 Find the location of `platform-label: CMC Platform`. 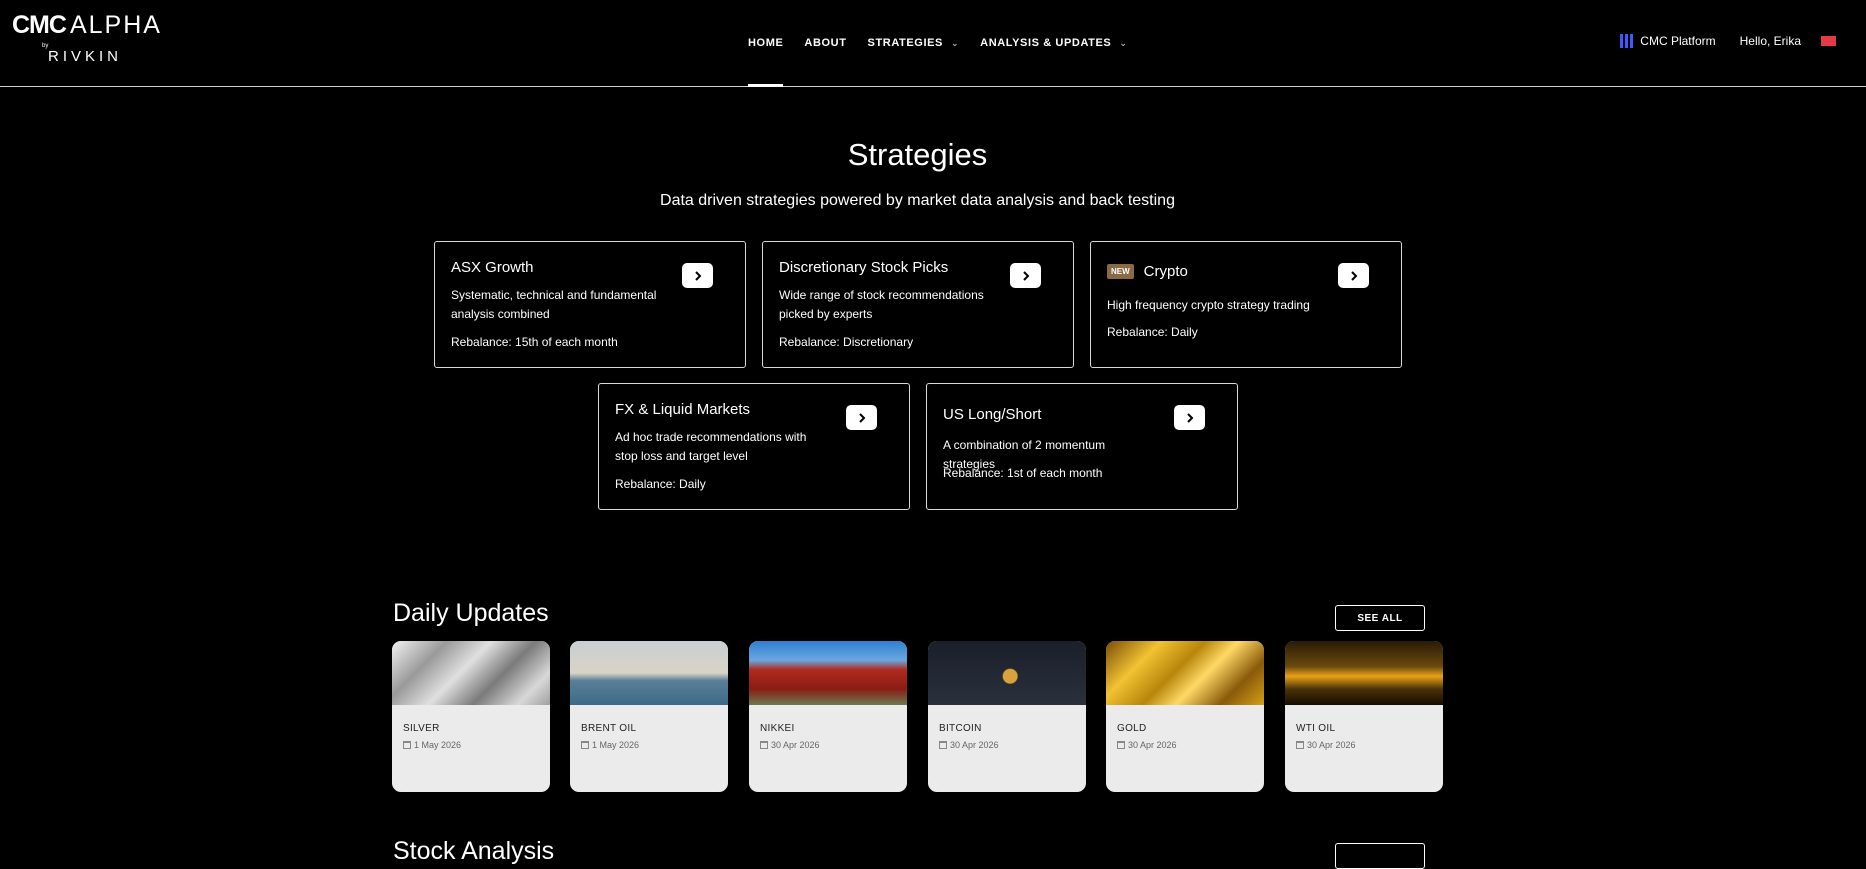

platform-label: CMC Platform is located at coordinates (1678, 41).